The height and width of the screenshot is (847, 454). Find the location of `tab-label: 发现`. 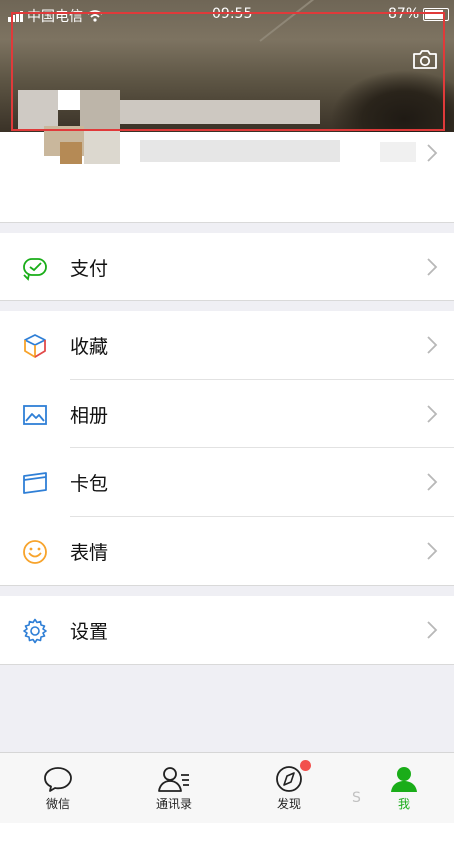

tab-label: 发现 is located at coordinates (288, 804).